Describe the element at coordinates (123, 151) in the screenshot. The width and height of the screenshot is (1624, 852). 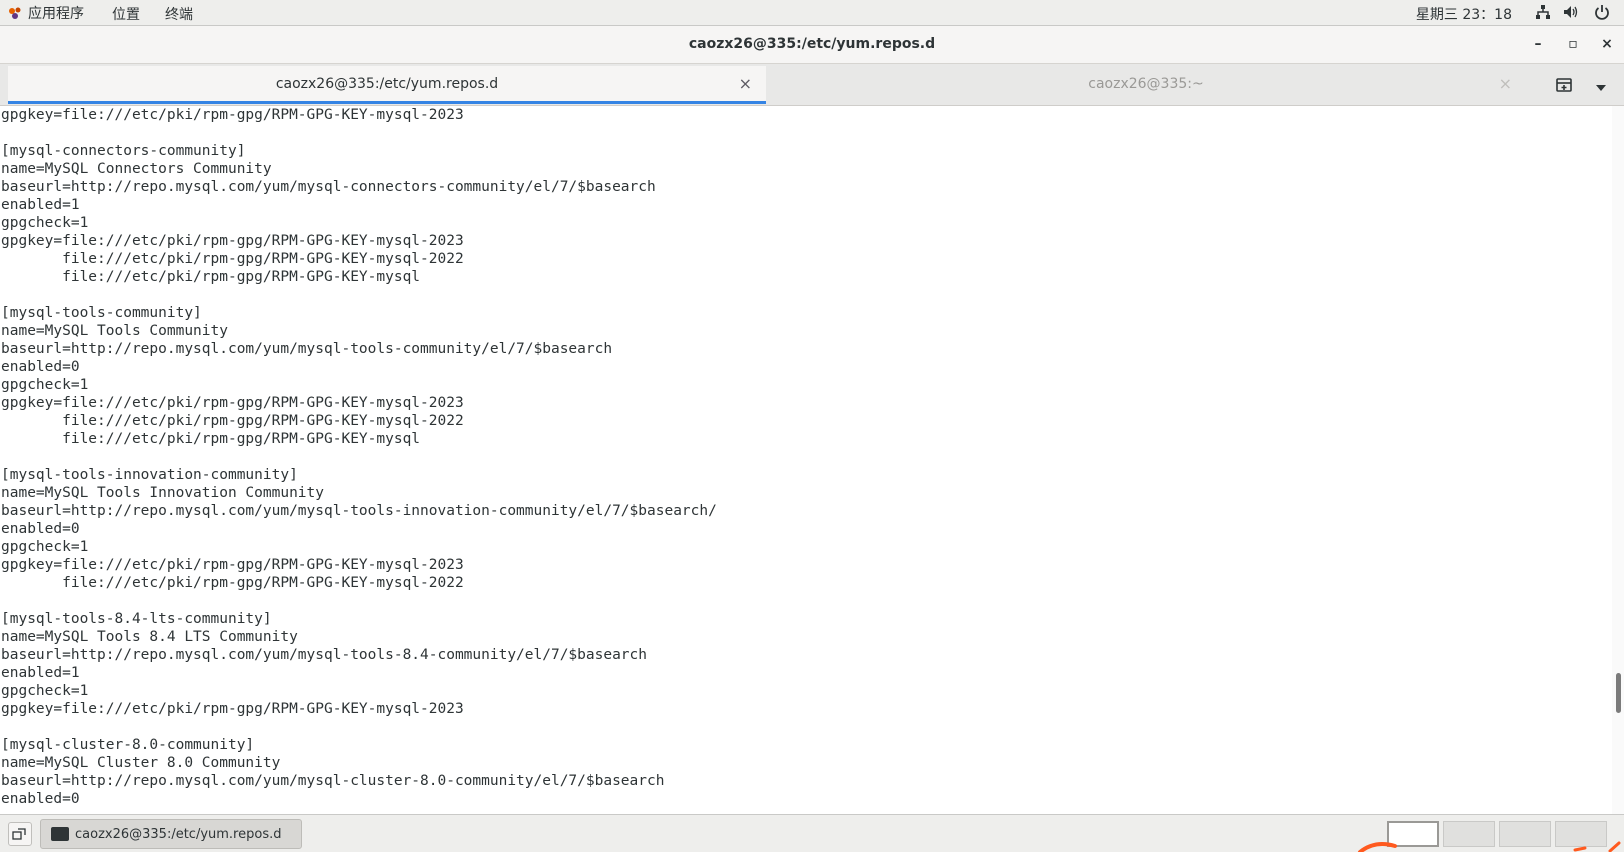
I see `terminal-line: [mysql-connectors-community]` at that location.